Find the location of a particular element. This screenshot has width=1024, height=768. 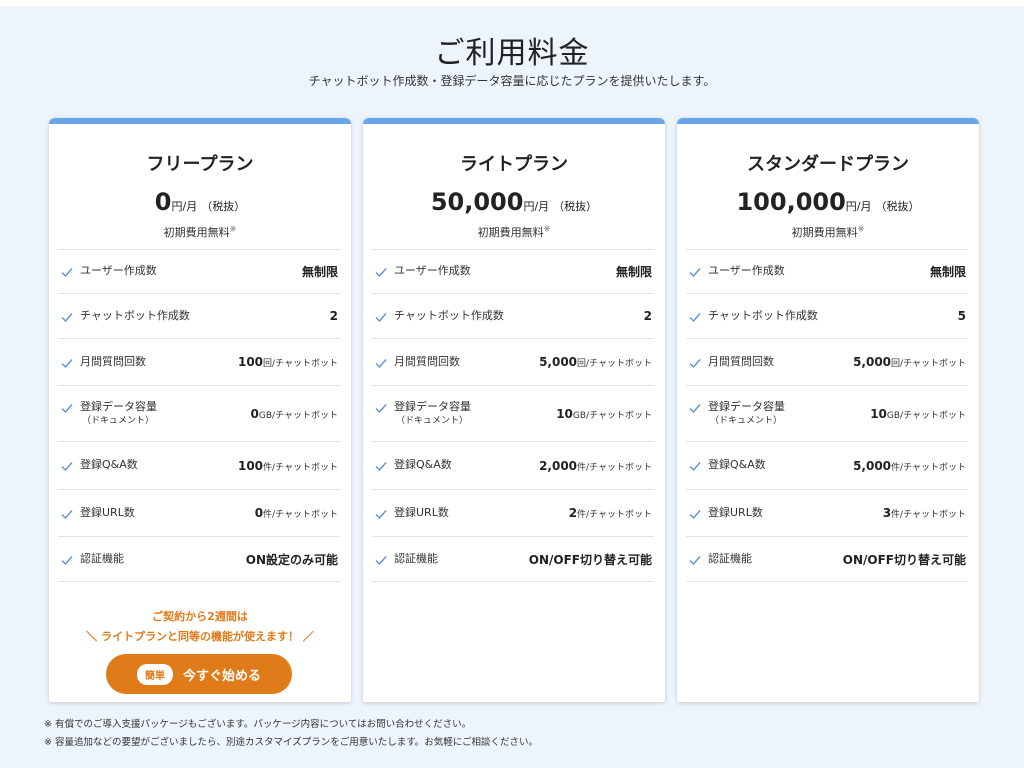

feature-value: 0件/チャットボット is located at coordinates (296, 513).